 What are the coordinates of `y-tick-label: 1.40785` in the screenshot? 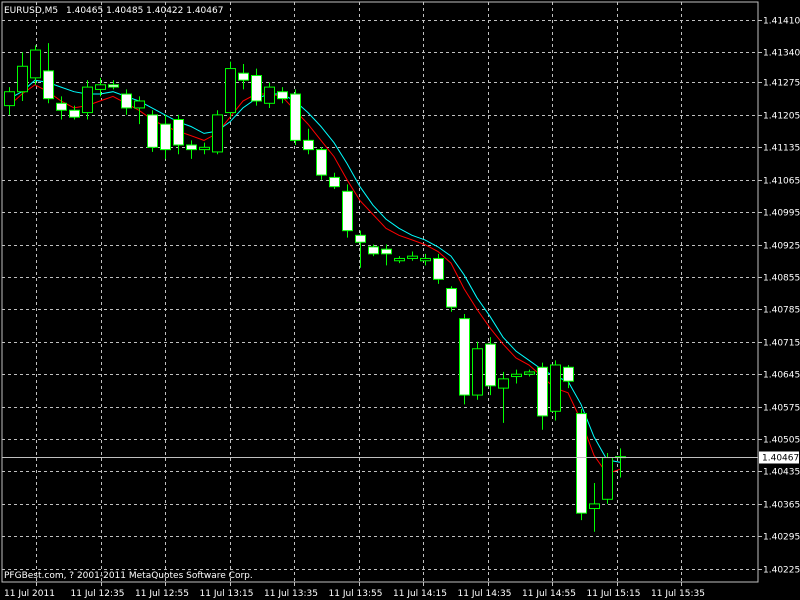 It's located at (781, 311).